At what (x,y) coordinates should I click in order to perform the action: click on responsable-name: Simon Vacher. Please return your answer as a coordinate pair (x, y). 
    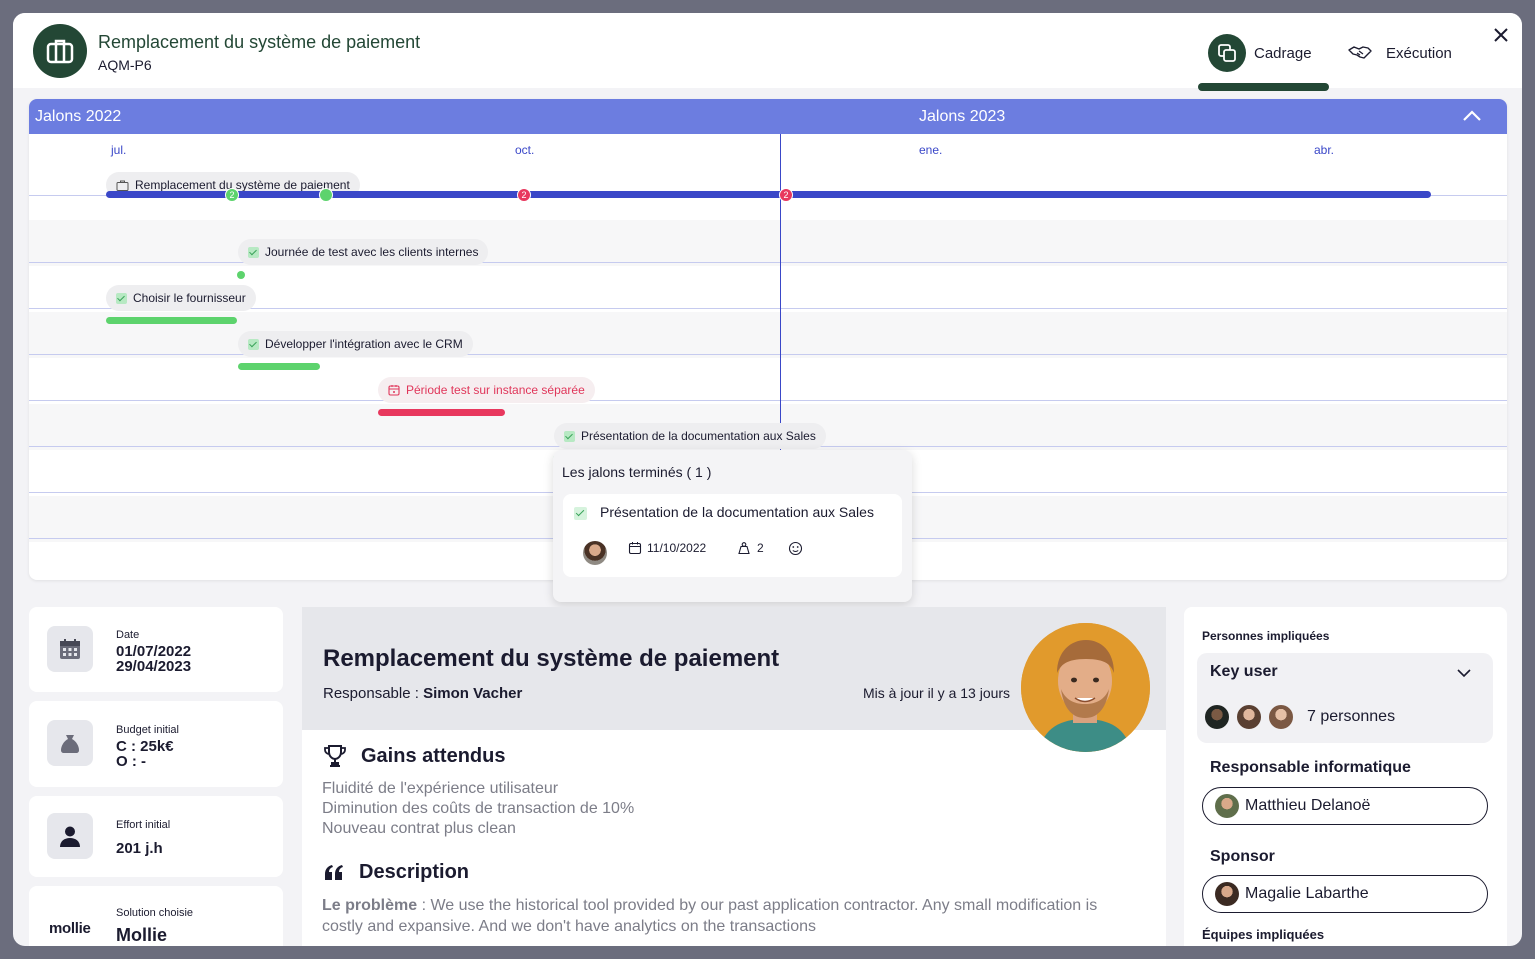
    Looking at the image, I should click on (473, 693).